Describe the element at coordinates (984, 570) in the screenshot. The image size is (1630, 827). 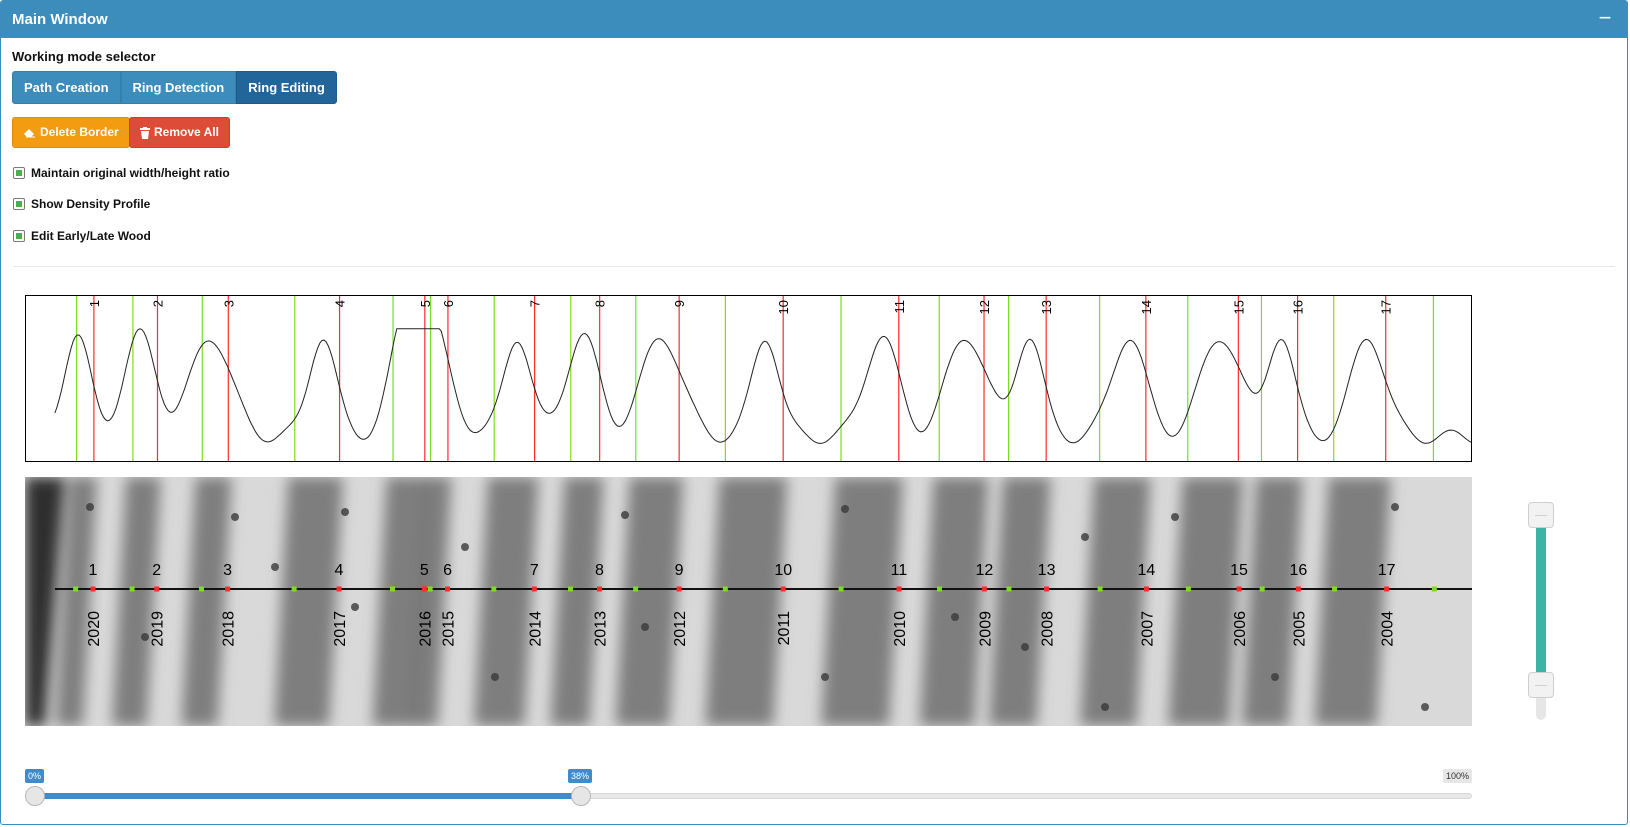
I see `ring-number-label: 12` at that location.